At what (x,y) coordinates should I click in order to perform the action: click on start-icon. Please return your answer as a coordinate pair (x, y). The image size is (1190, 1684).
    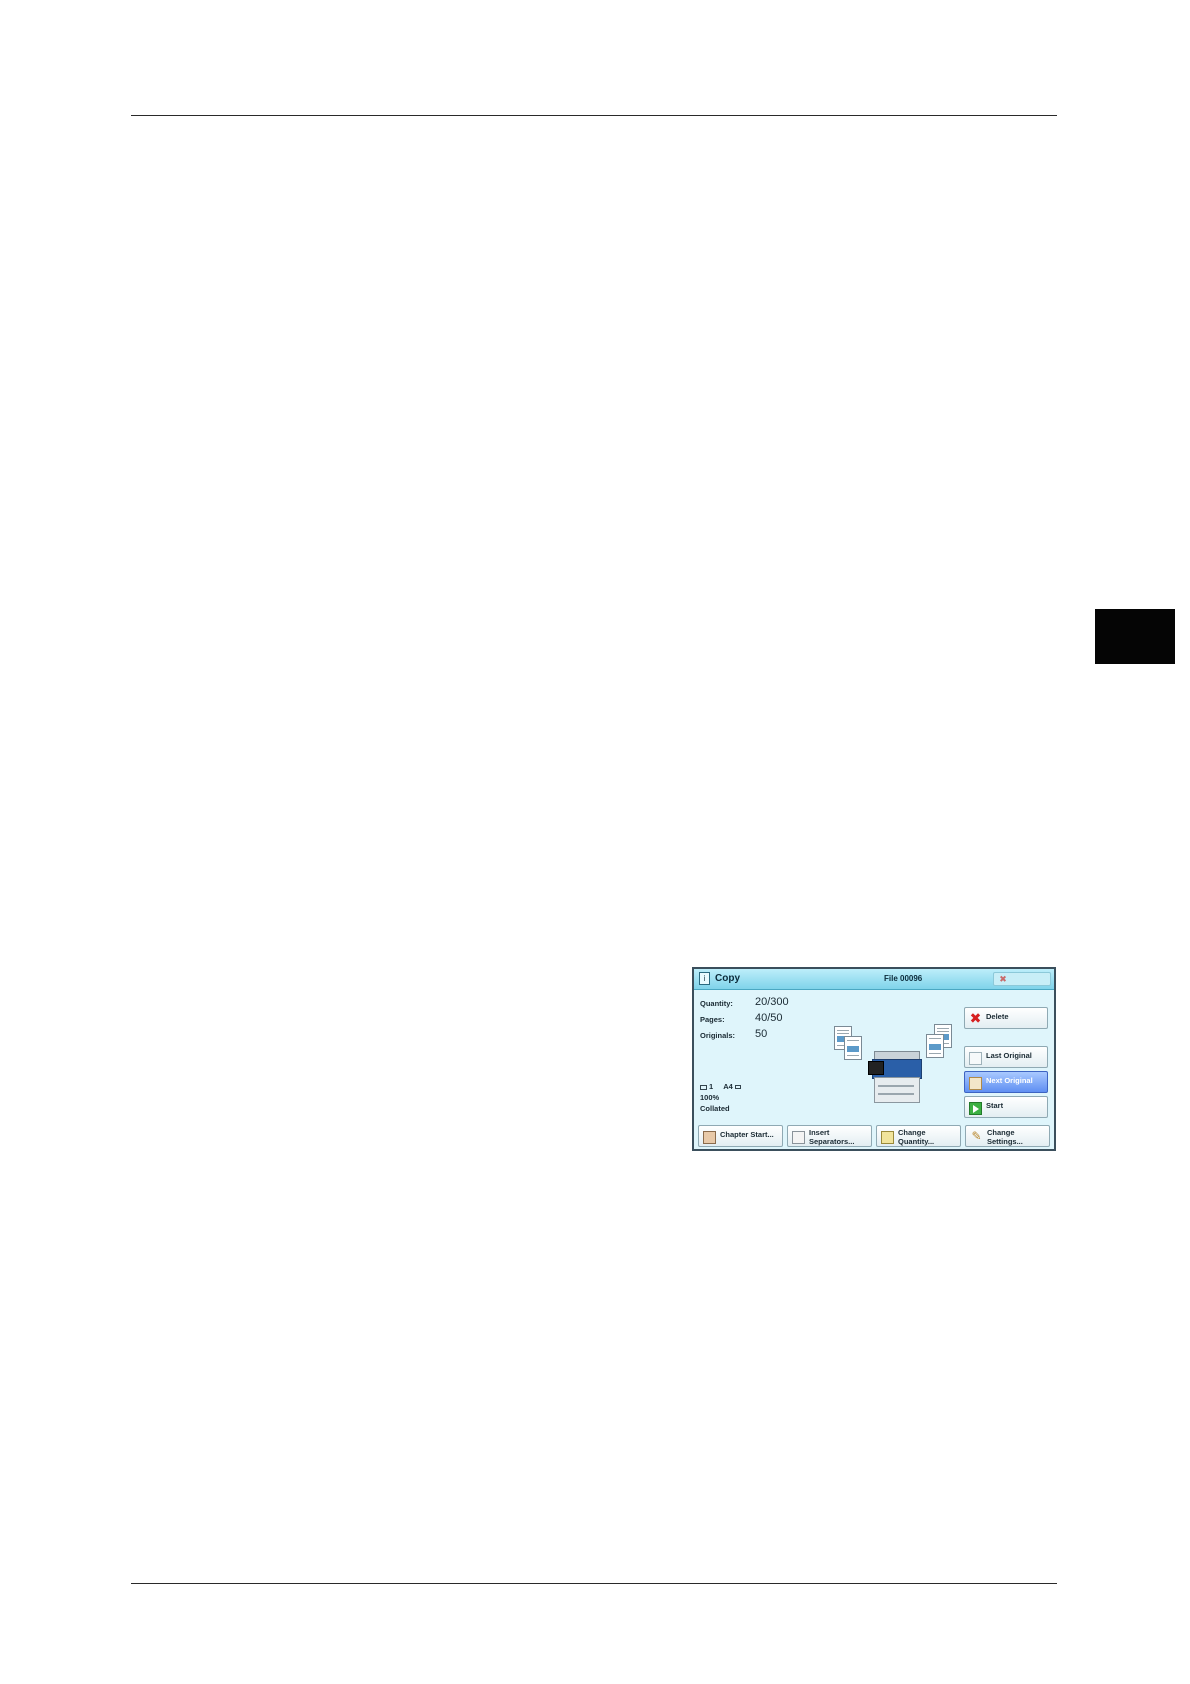
    Looking at the image, I should click on (975, 1108).